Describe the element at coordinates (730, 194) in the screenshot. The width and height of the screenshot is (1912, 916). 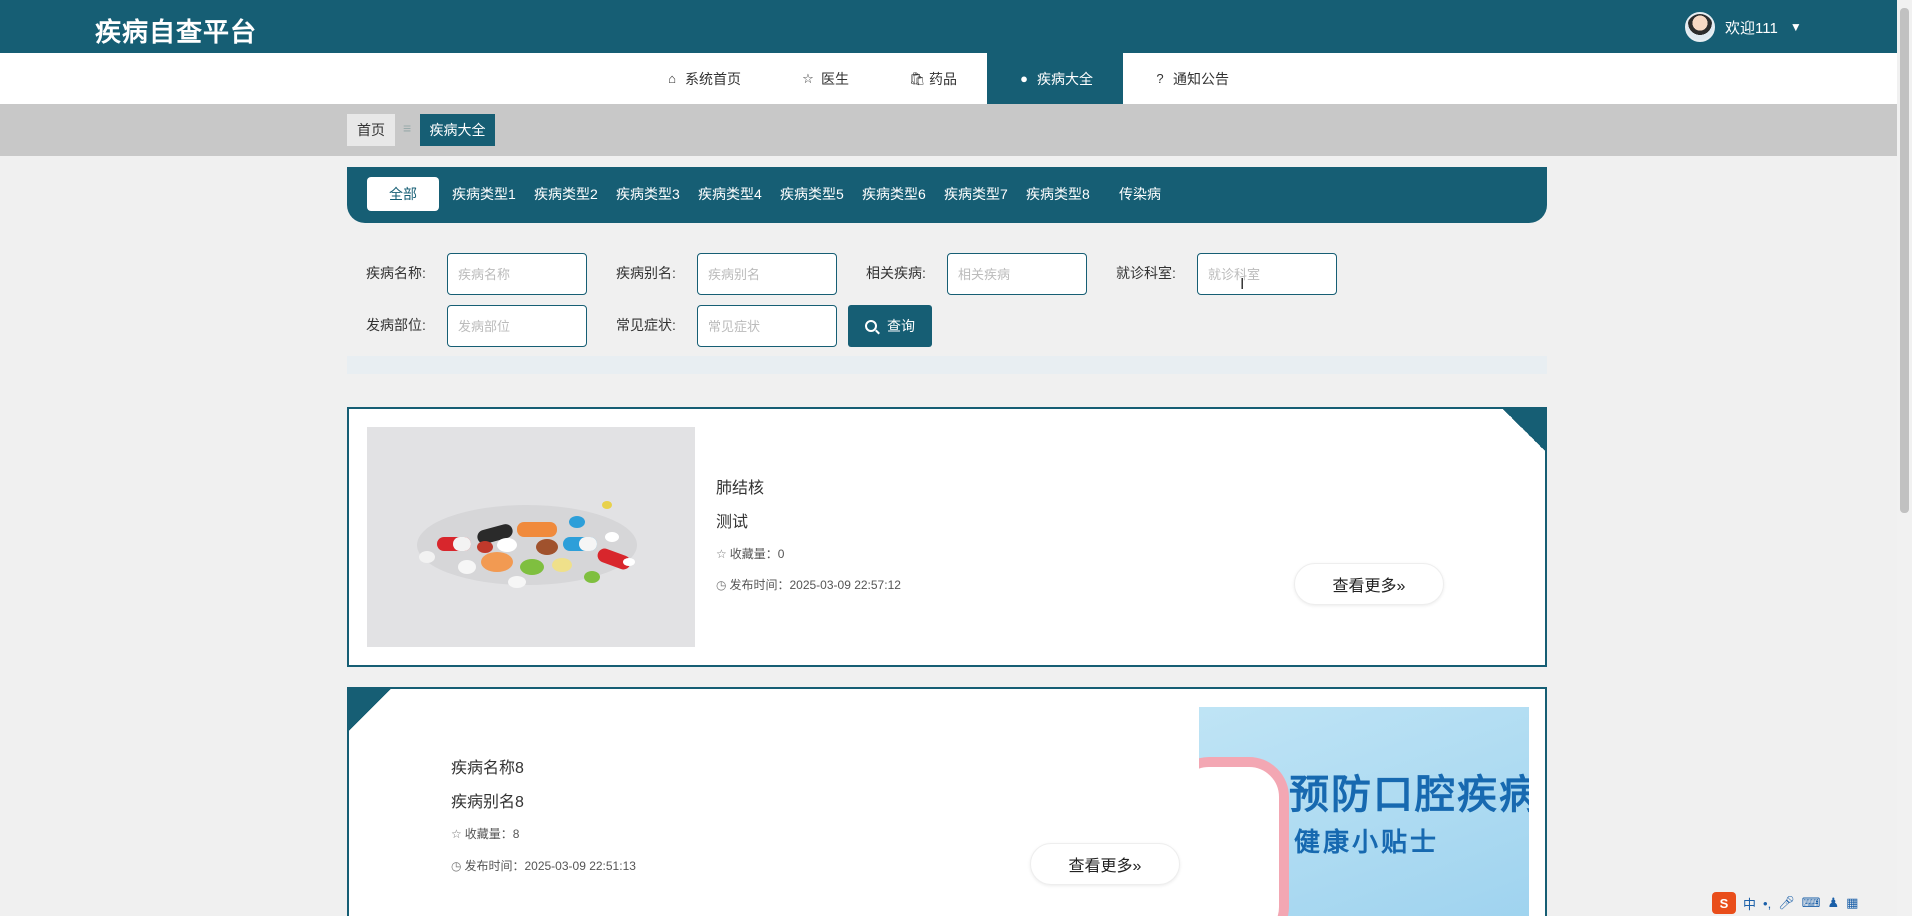
I see `category-item: 疾病类型4` at that location.